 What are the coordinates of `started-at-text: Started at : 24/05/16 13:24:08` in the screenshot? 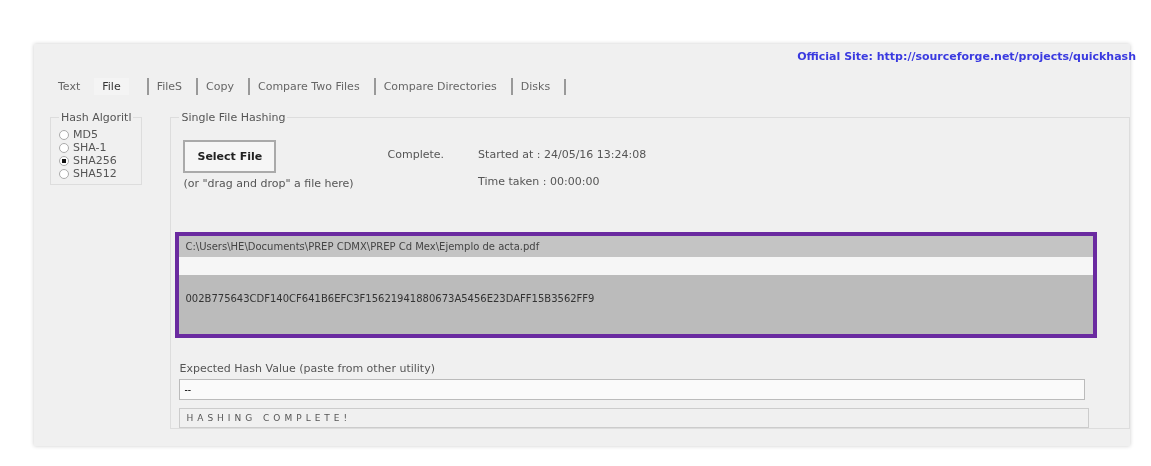 It's located at (562, 154).